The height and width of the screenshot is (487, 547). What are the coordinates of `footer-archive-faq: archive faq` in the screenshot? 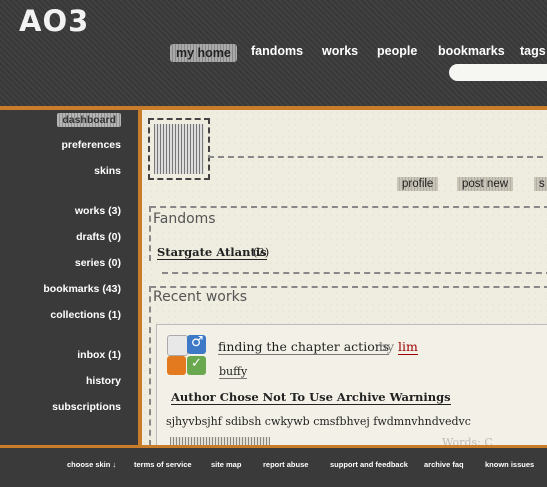 It's located at (444, 464).